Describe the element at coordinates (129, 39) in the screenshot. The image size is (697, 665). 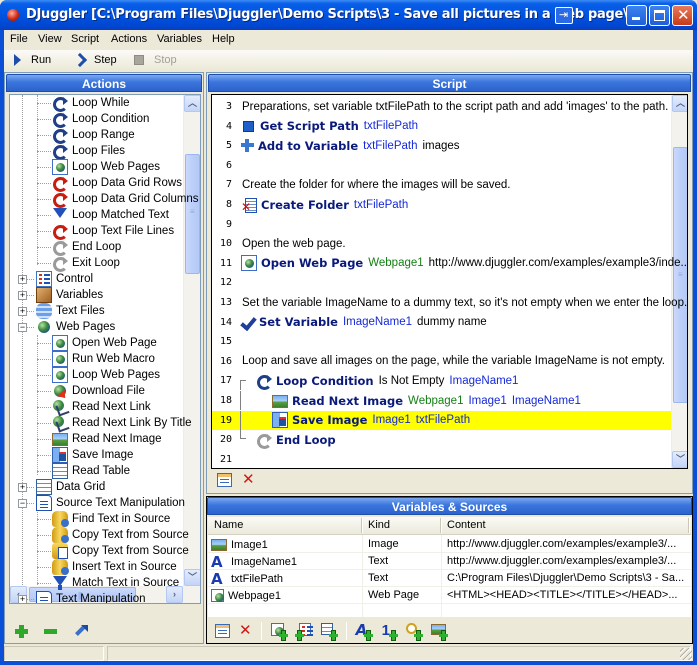
I see `menu-actions: Actions` at that location.